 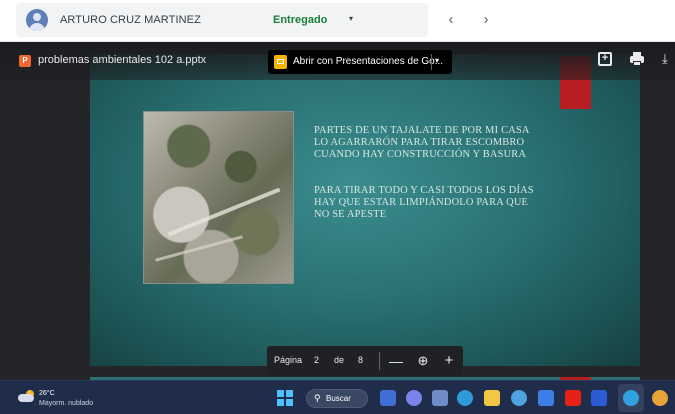 I want to click on start-button, so click(x=285, y=398).